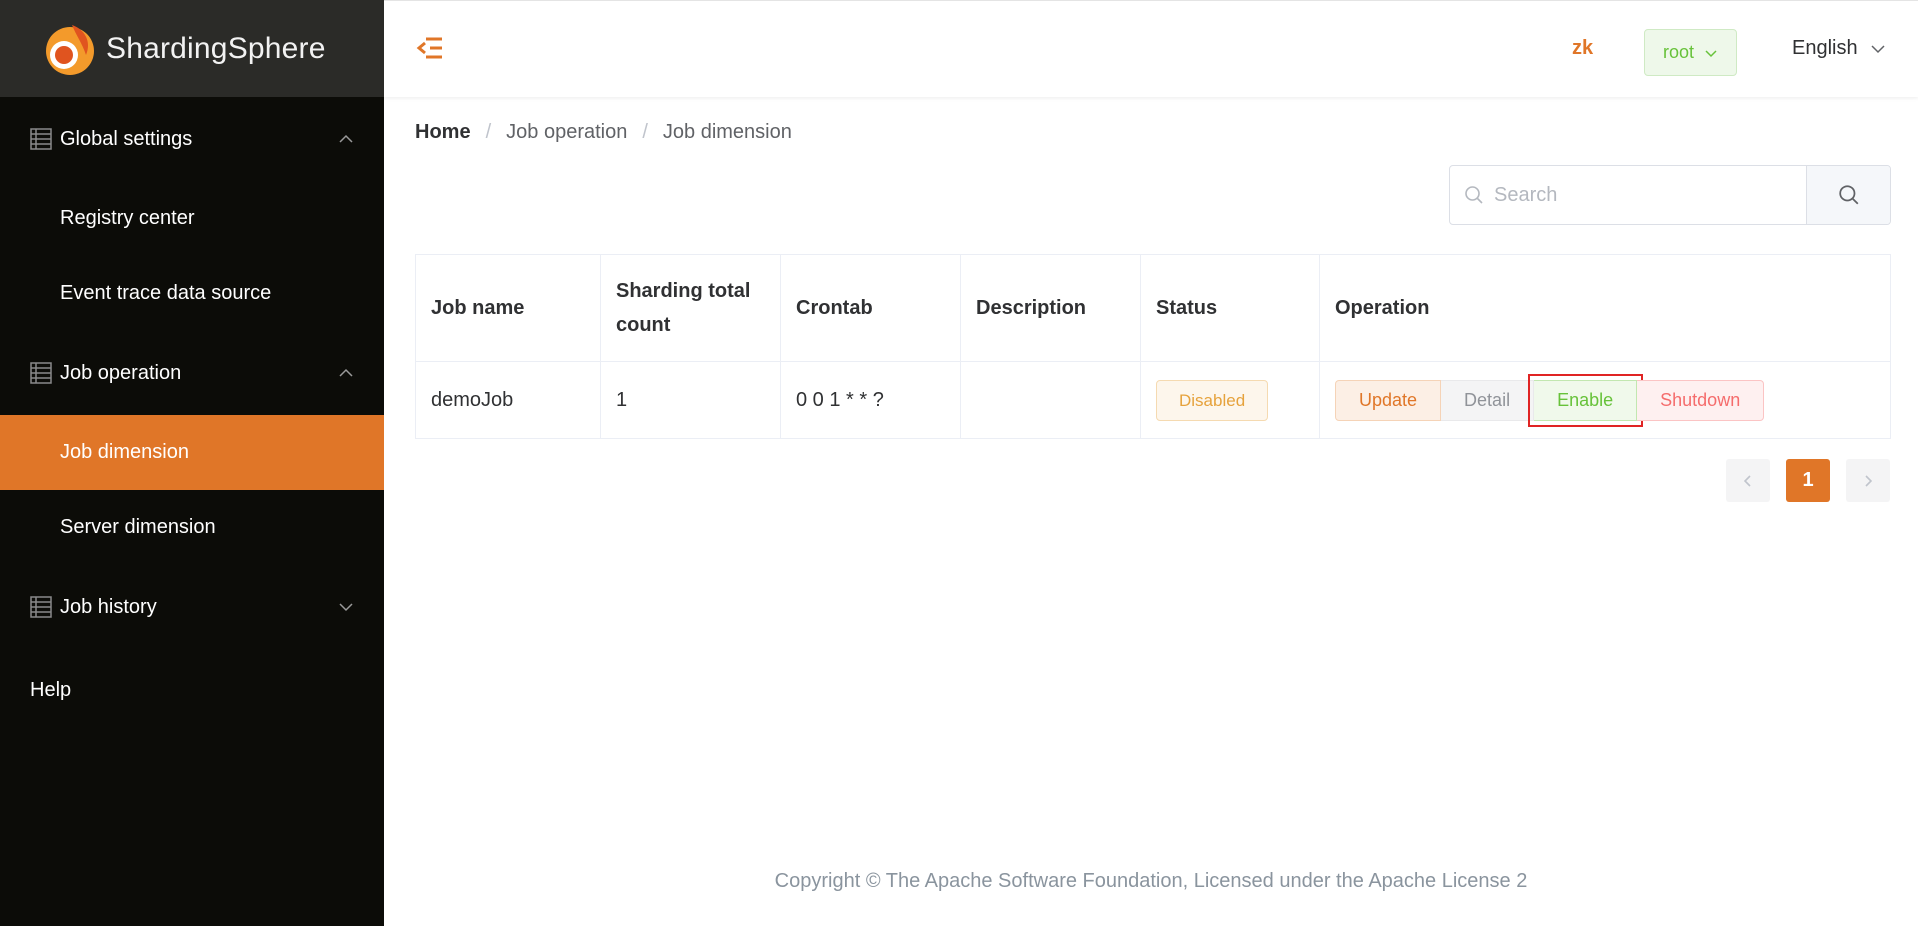  What do you see at coordinates (690, 400) in the screenshot?
I see `cell-sharding-total-count: 1` at bounding box center [690, 400].